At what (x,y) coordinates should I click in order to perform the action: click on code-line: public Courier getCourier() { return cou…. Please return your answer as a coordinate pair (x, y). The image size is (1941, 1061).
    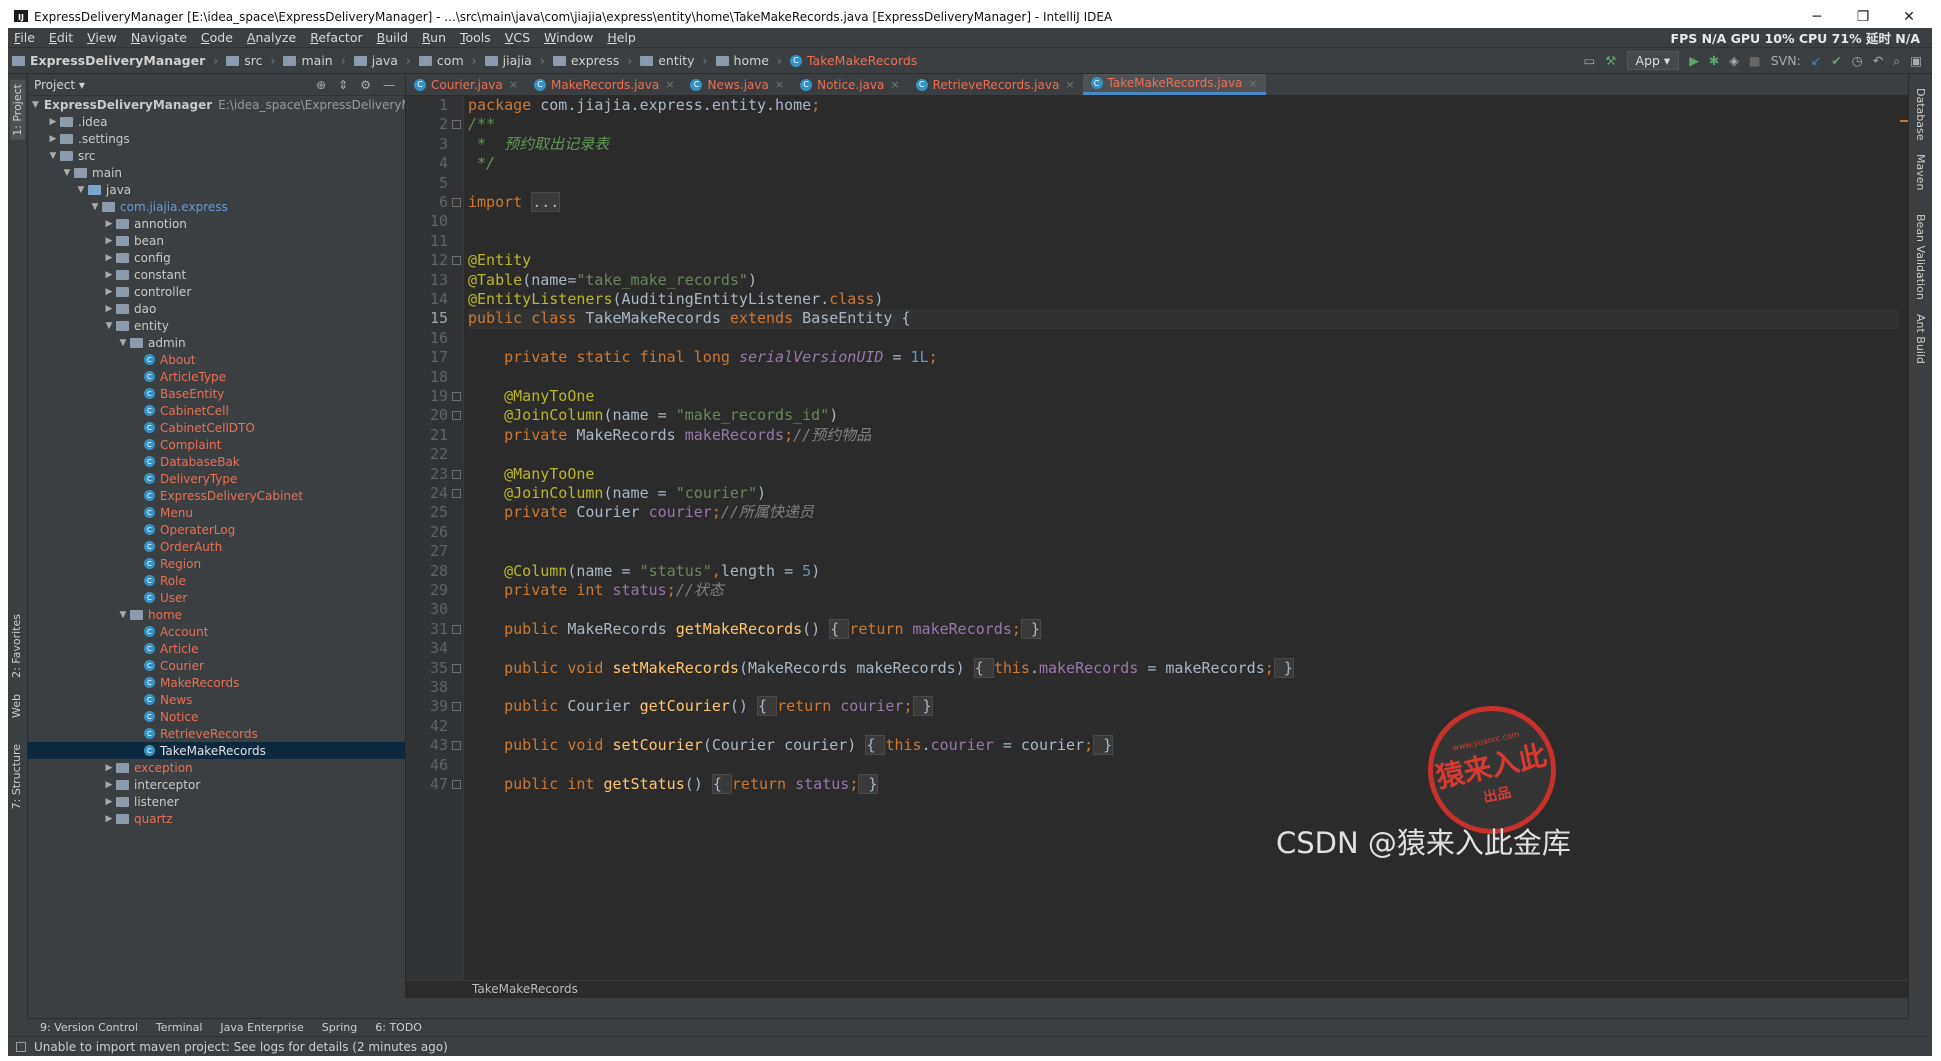
    Looking at the image, I should click on (1188, 706).